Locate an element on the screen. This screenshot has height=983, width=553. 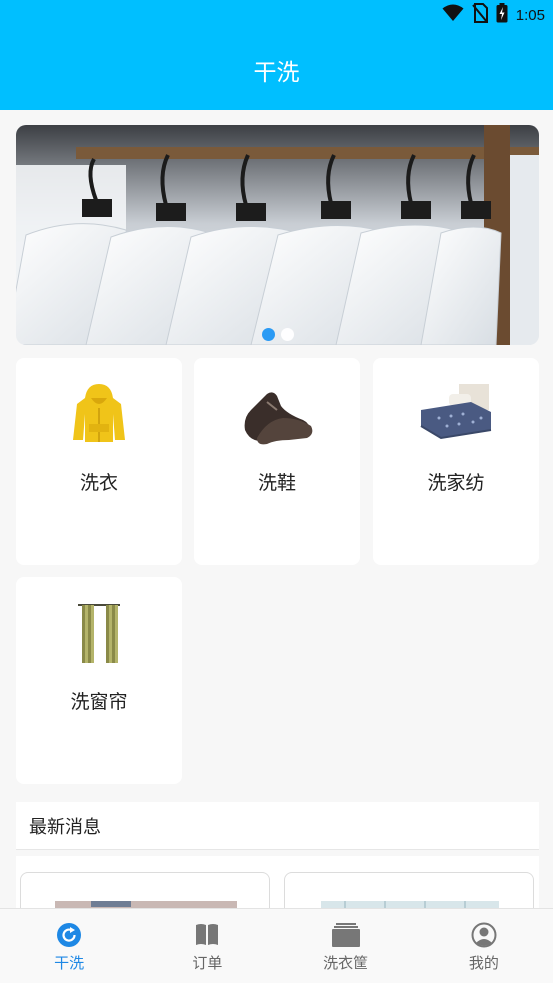
service-card-wash-curtains: 洗窗帘 is located at coordinates (99, 680).